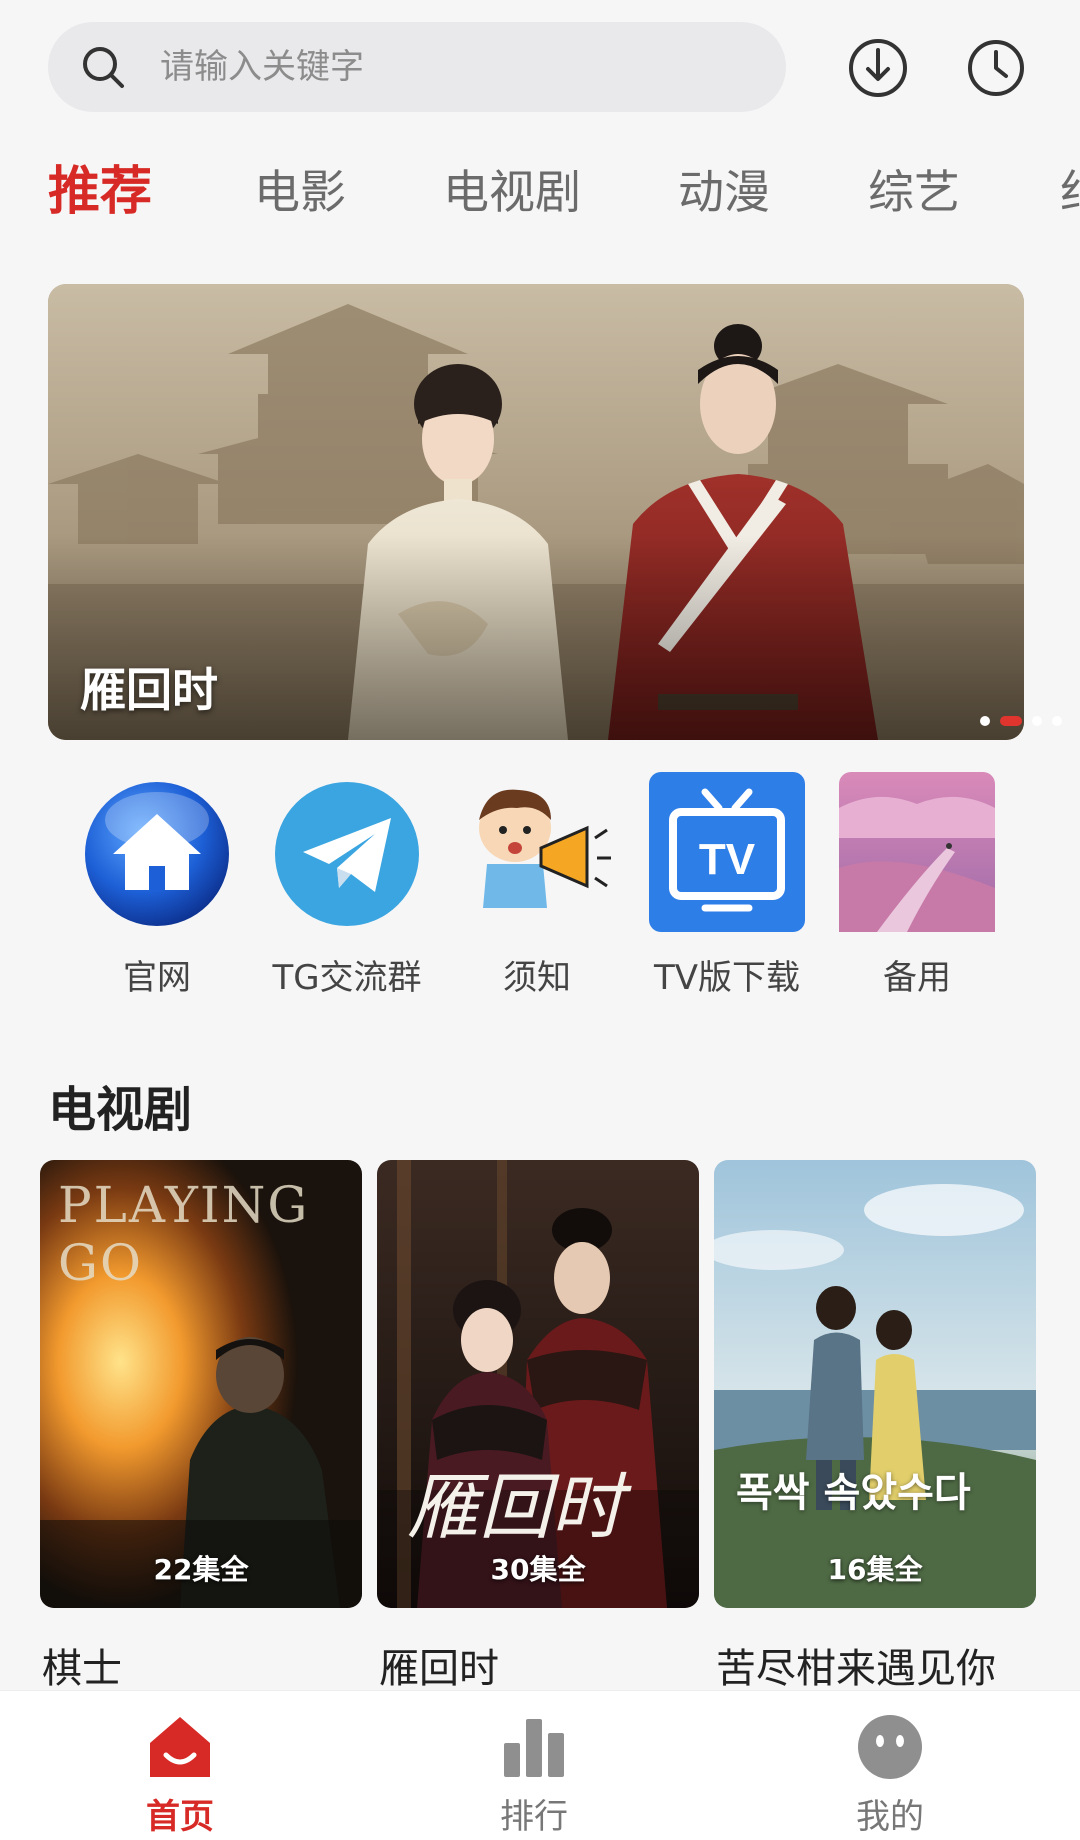  I want to click on telegram-icon, so click(347, 854).